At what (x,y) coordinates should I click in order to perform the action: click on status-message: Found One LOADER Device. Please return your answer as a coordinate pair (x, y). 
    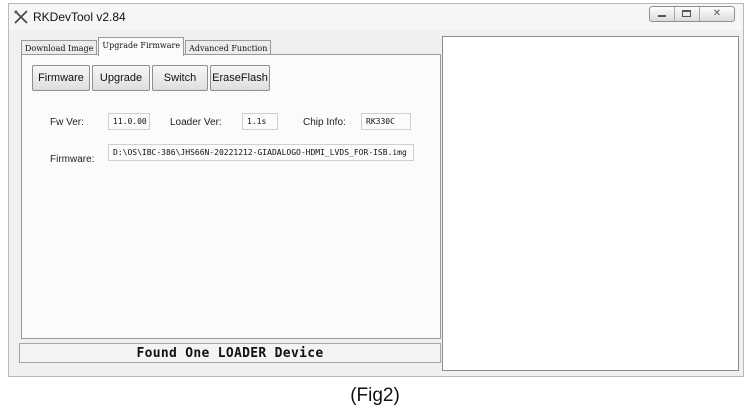
    Looking at the image, I should click on (230, 353).